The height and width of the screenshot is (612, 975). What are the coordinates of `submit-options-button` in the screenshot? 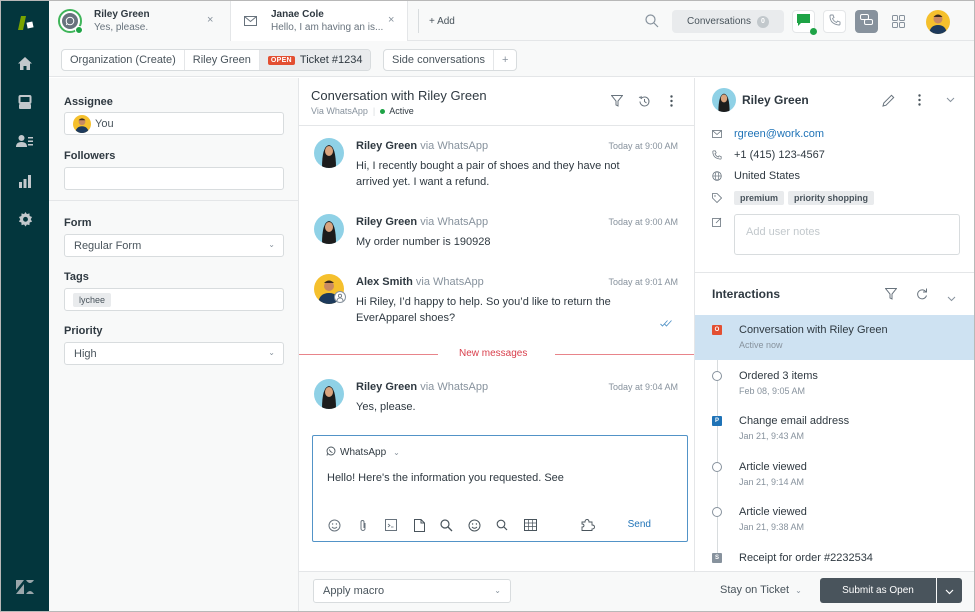 It's located at (949, 590).